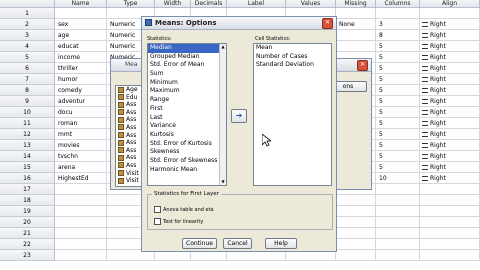 This screenshot has width=480, height=270. I want to click on row-number: 21, so click(27, 233).